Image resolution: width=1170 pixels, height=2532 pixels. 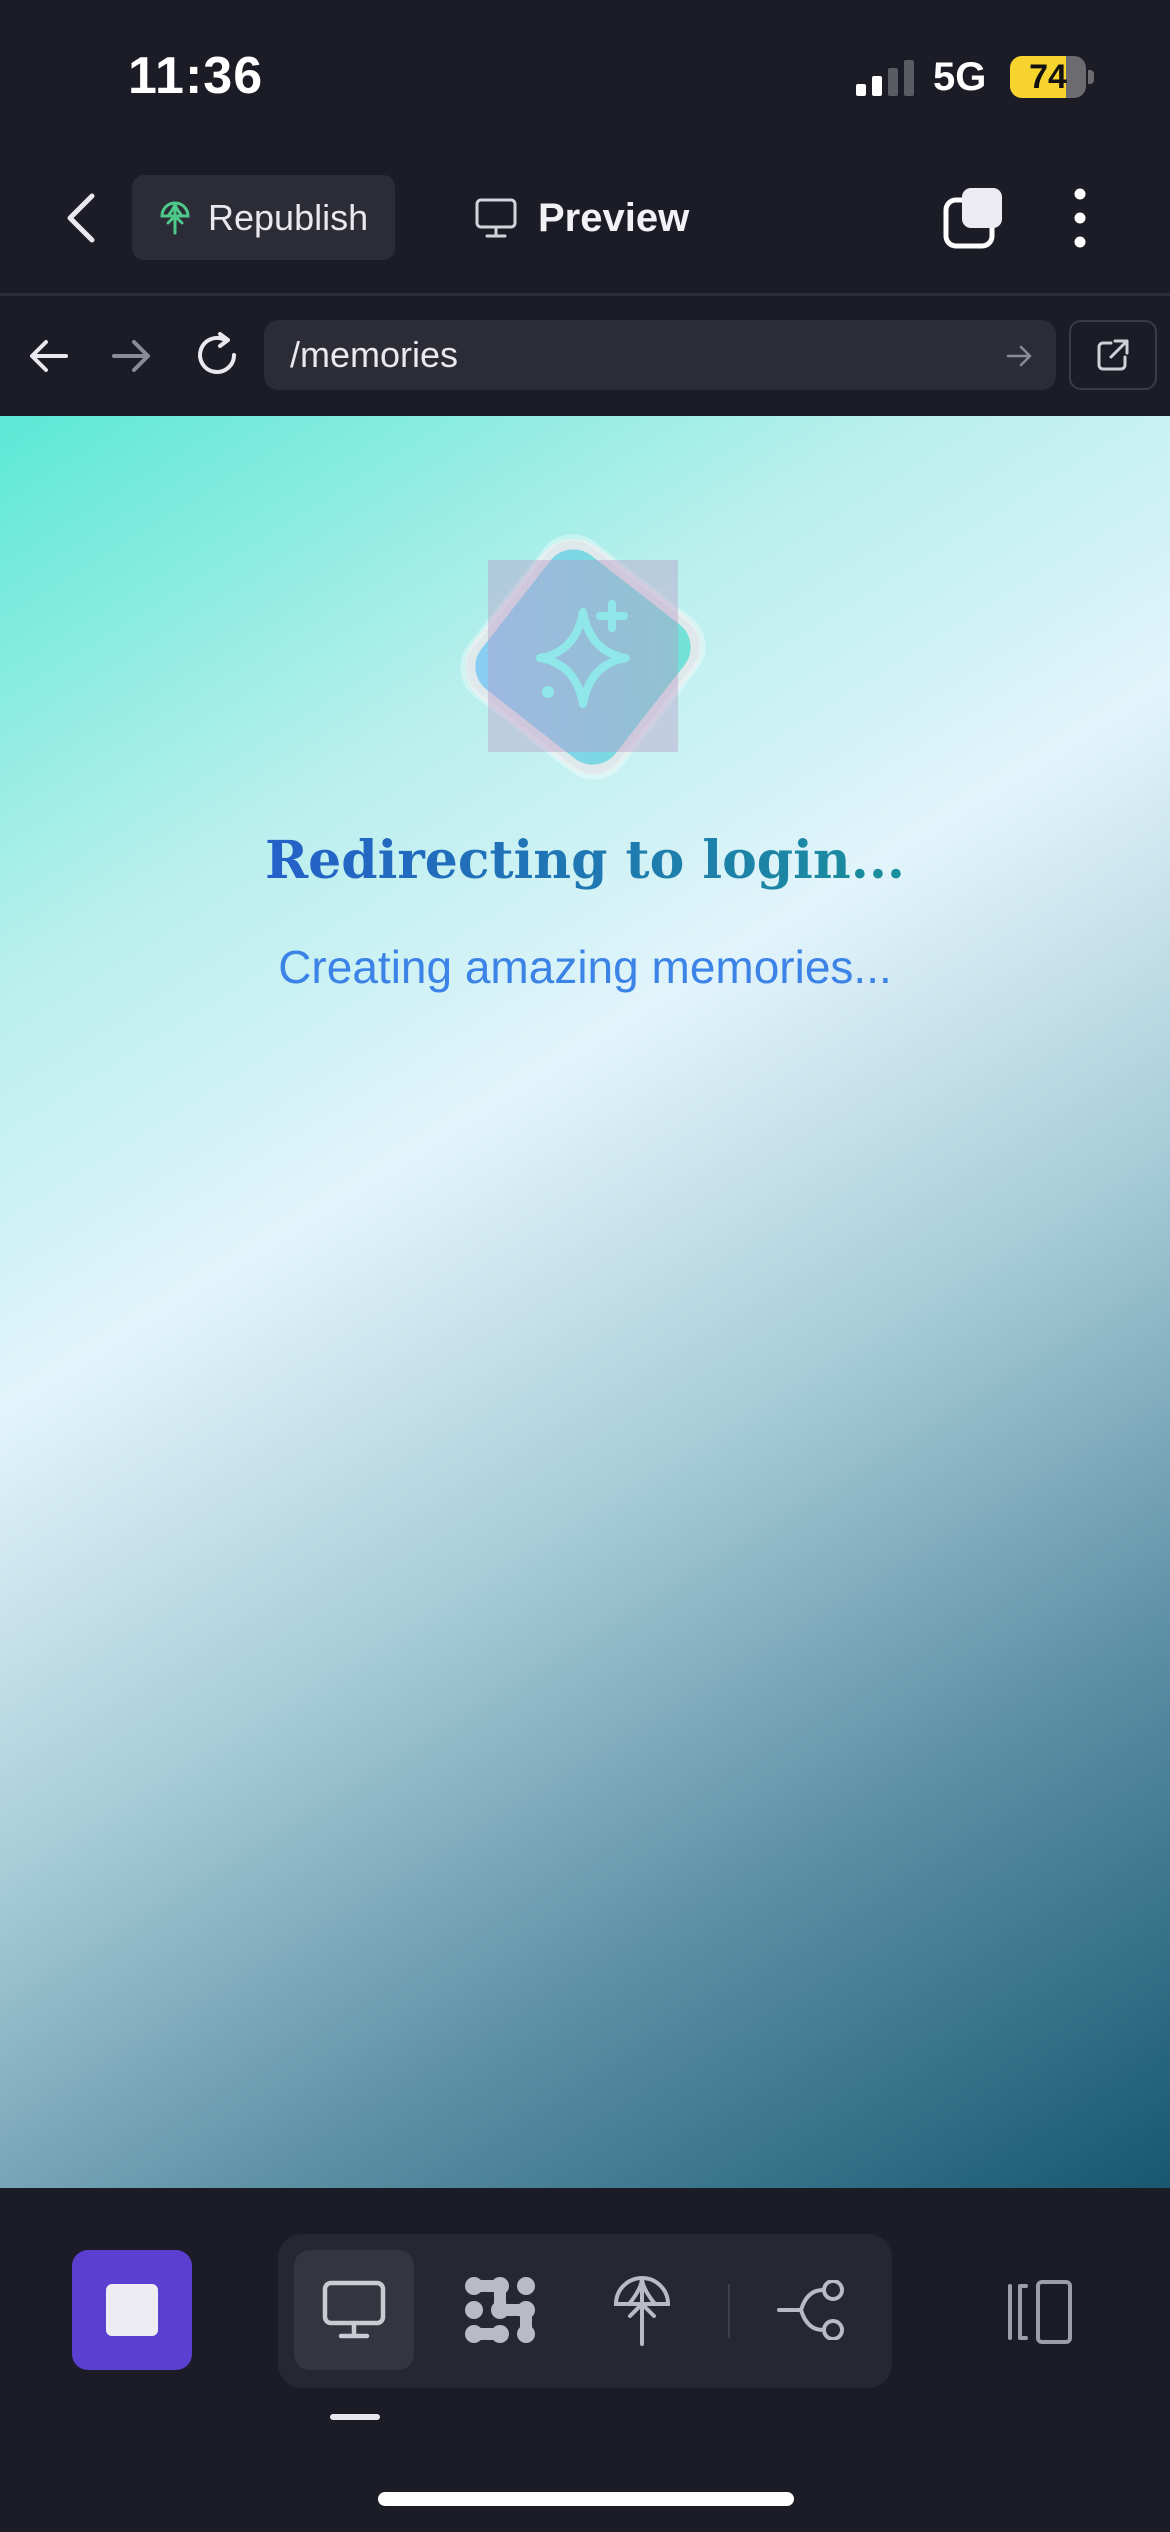 What do you see at coordinates (960, 77) in the screenshot?
I see `network-type: 5G` at bounding box center [960, 77].